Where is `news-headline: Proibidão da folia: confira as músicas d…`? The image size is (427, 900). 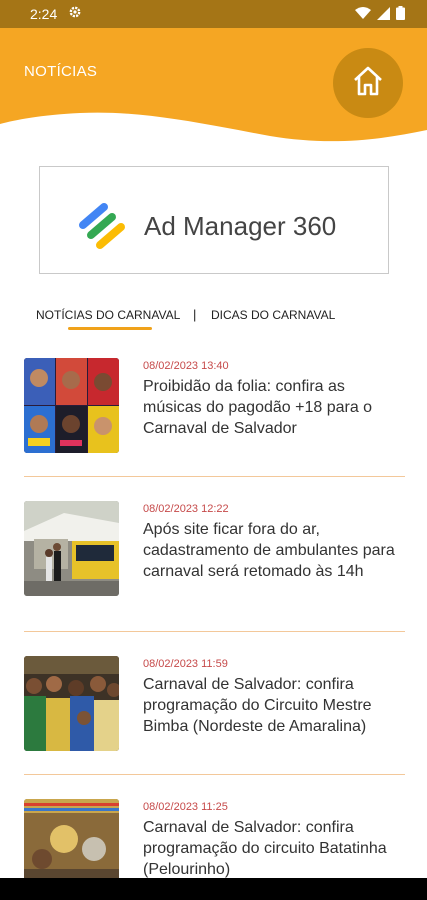
news-headline: Proibidão da folia: confira as músicas d… is located at coordinates (258, 407).